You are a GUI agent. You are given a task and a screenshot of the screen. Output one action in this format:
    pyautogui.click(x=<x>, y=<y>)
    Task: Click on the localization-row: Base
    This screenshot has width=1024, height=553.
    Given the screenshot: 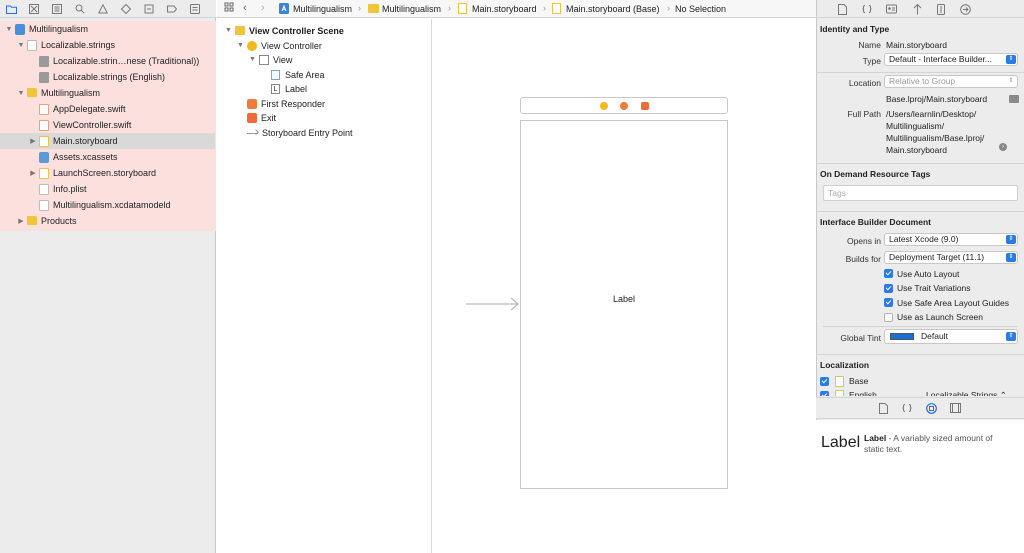 What is the action you would take?
    pyautogui.click(x=920, y=381)
    